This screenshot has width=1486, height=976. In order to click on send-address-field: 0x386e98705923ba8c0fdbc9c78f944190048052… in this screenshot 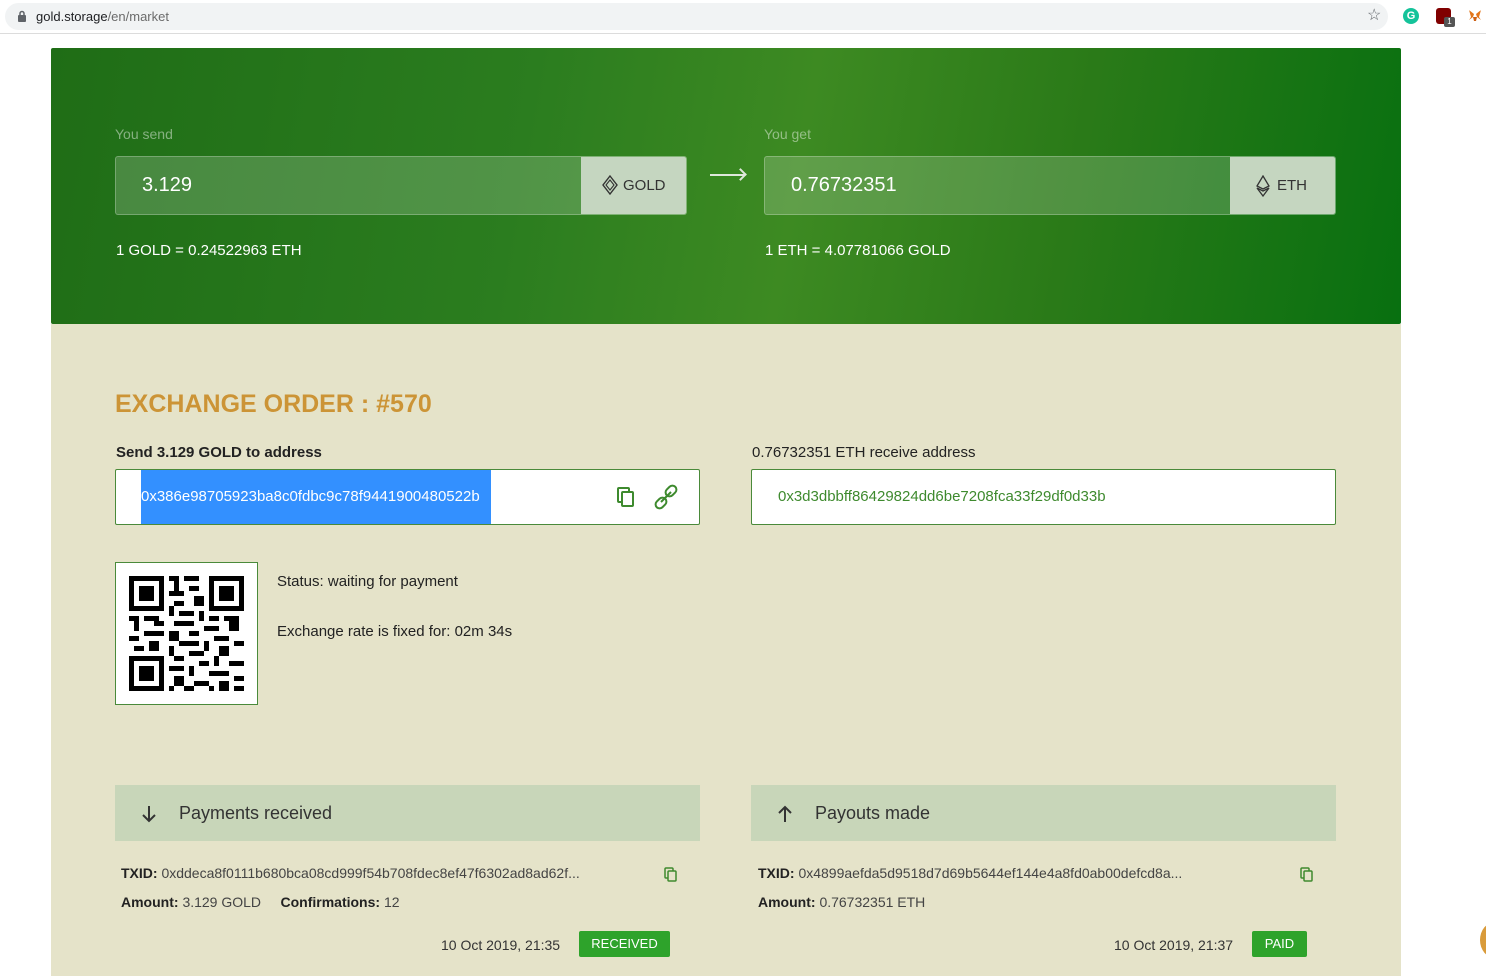, I will do `click(407, 497)`.